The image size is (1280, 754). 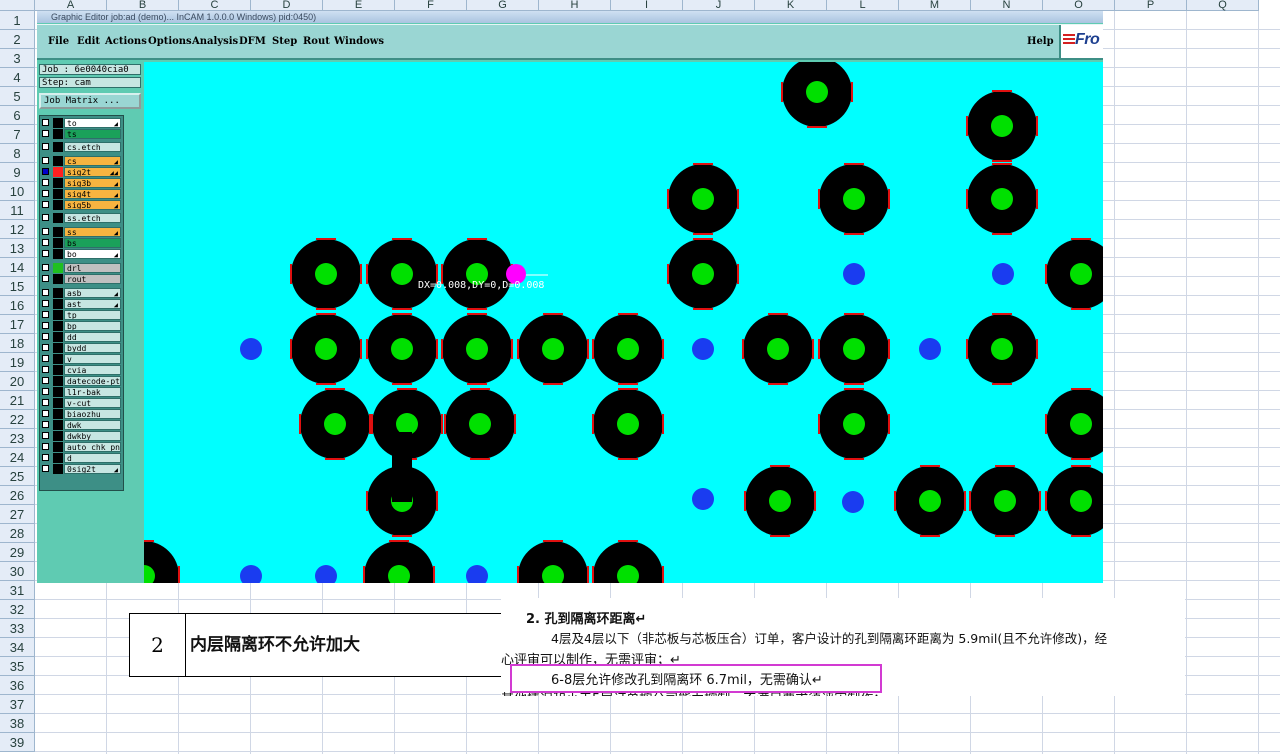 I want to click on row-header-34: 34, so click(x=17, y=647).